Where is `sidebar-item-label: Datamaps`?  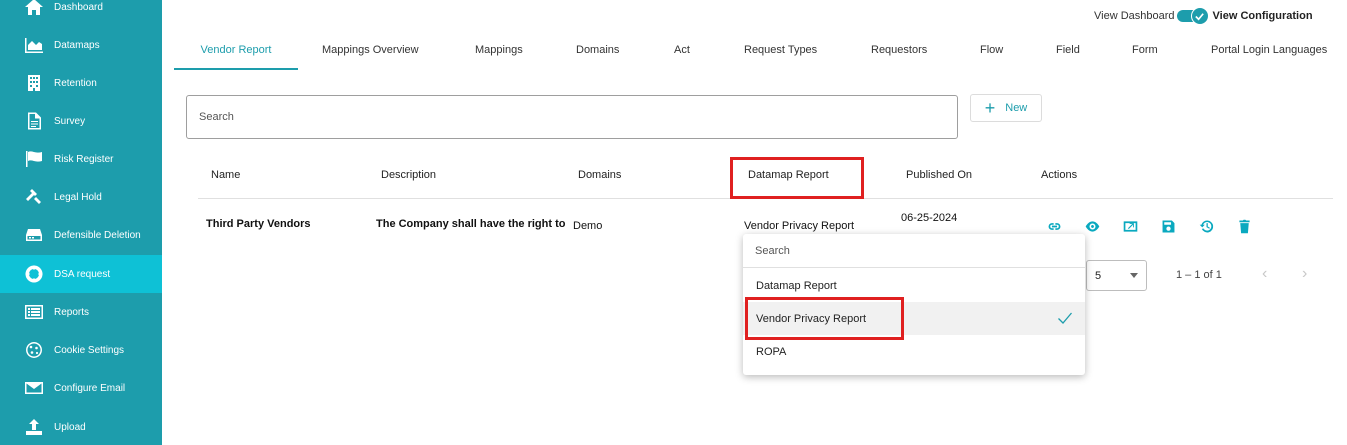
sidebar-item-label: Datamaps is located at coordinates (77, 45).